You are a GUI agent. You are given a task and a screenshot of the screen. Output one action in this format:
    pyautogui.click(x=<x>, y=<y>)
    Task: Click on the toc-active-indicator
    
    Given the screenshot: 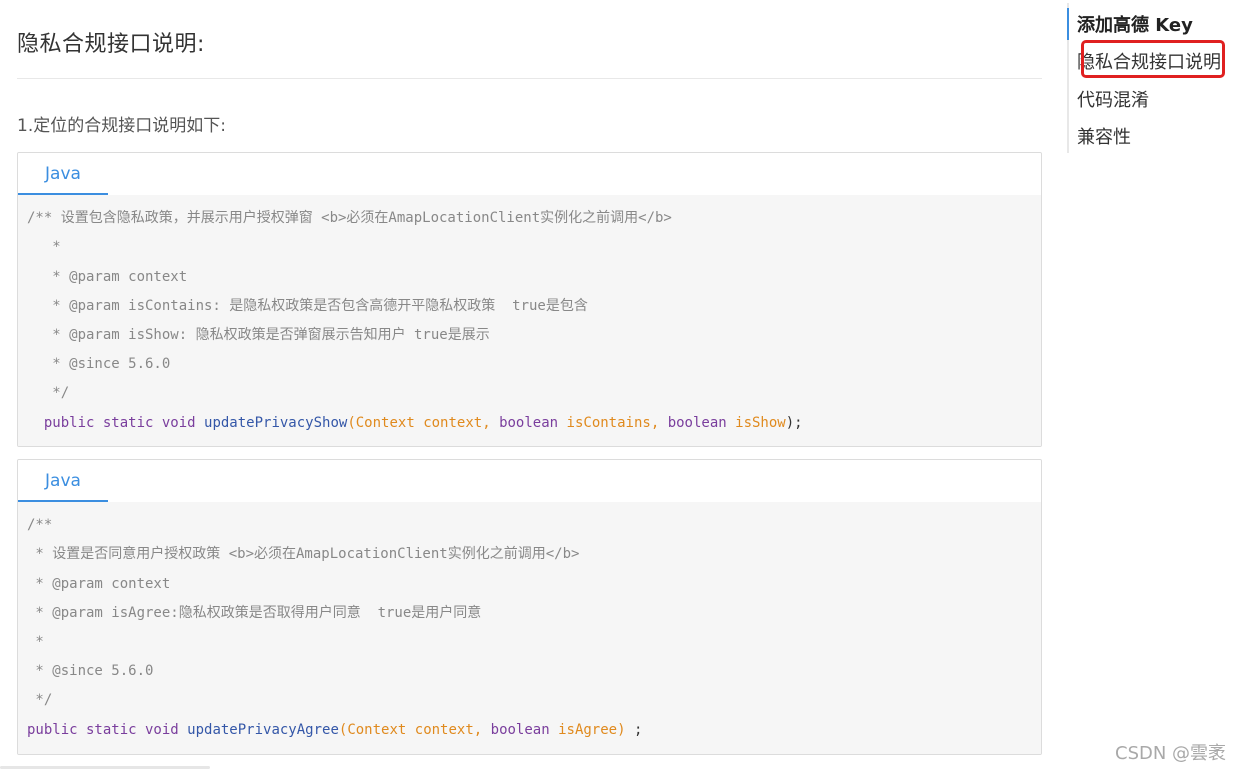 What is the action you would take?
    pyautogui.click(x=1068, y=24)
    